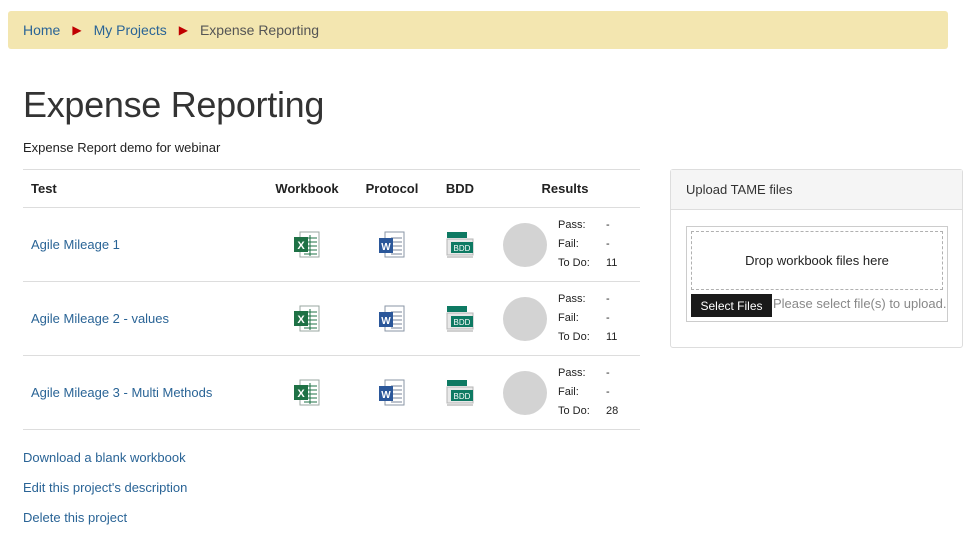 This screenshot has width=976, height=536. I want to click on header-workbook: Workbook, so click(307, 188).